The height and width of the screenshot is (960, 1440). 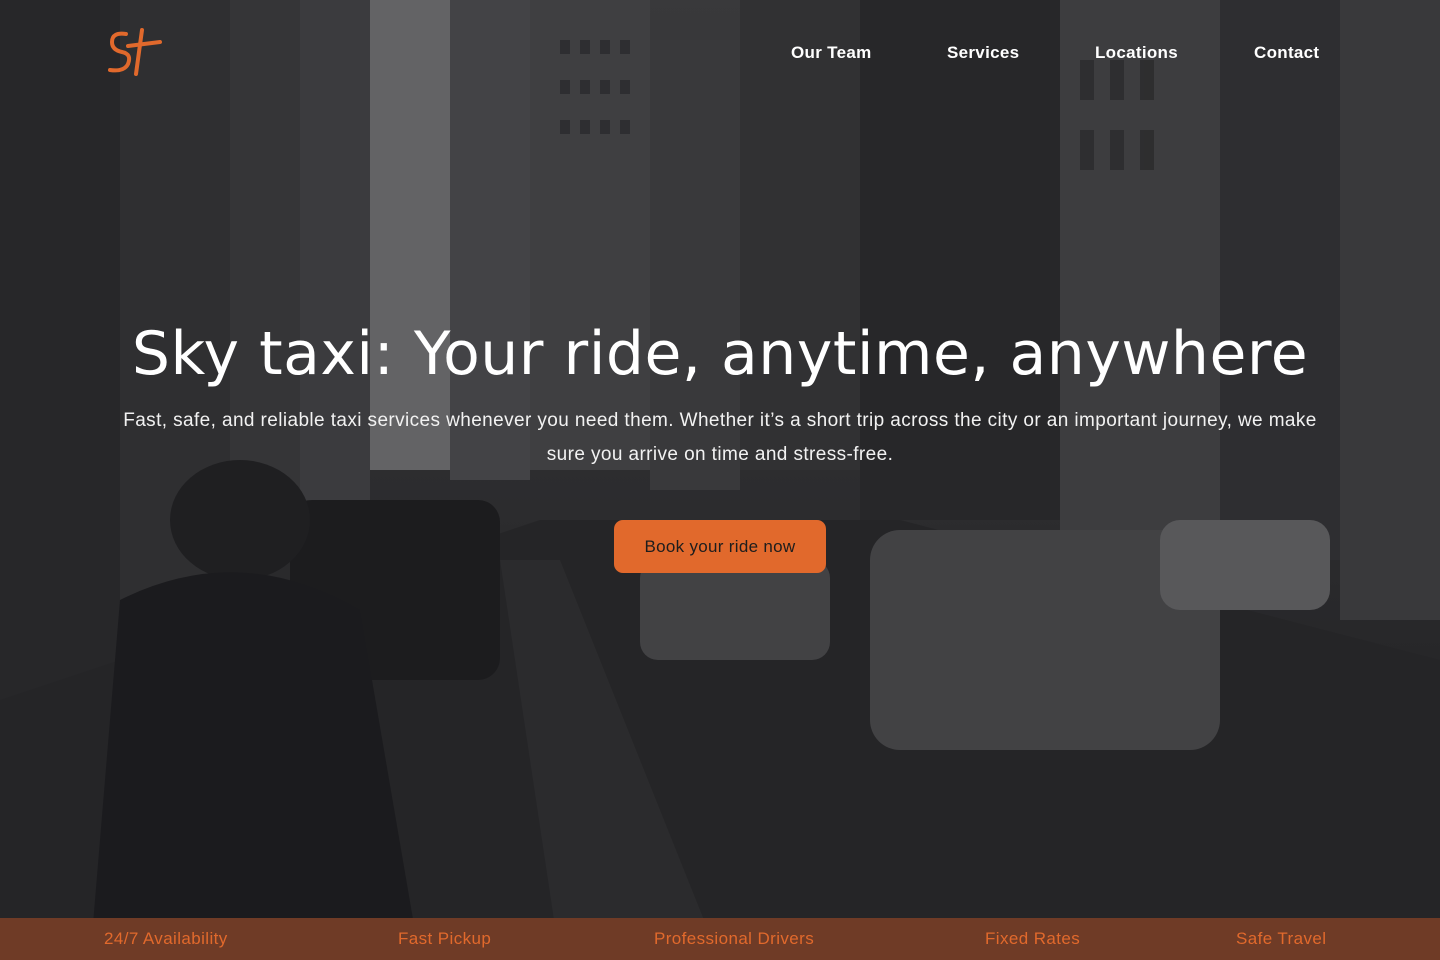 What do you see at coordinates (134, 52) in the screenshot?
I see `brand-logo` at bounding box center [134, 52].